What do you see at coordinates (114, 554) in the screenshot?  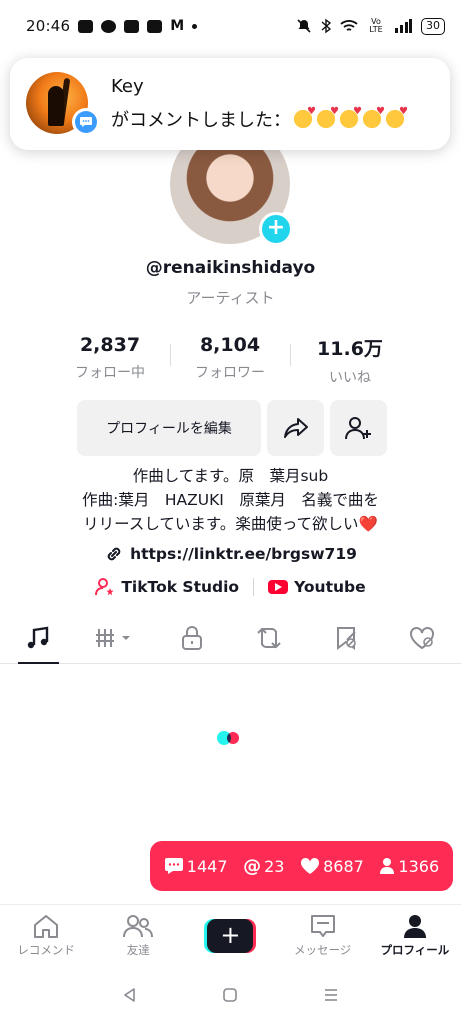 I see `link-icon` at bounding box center [114, 554].